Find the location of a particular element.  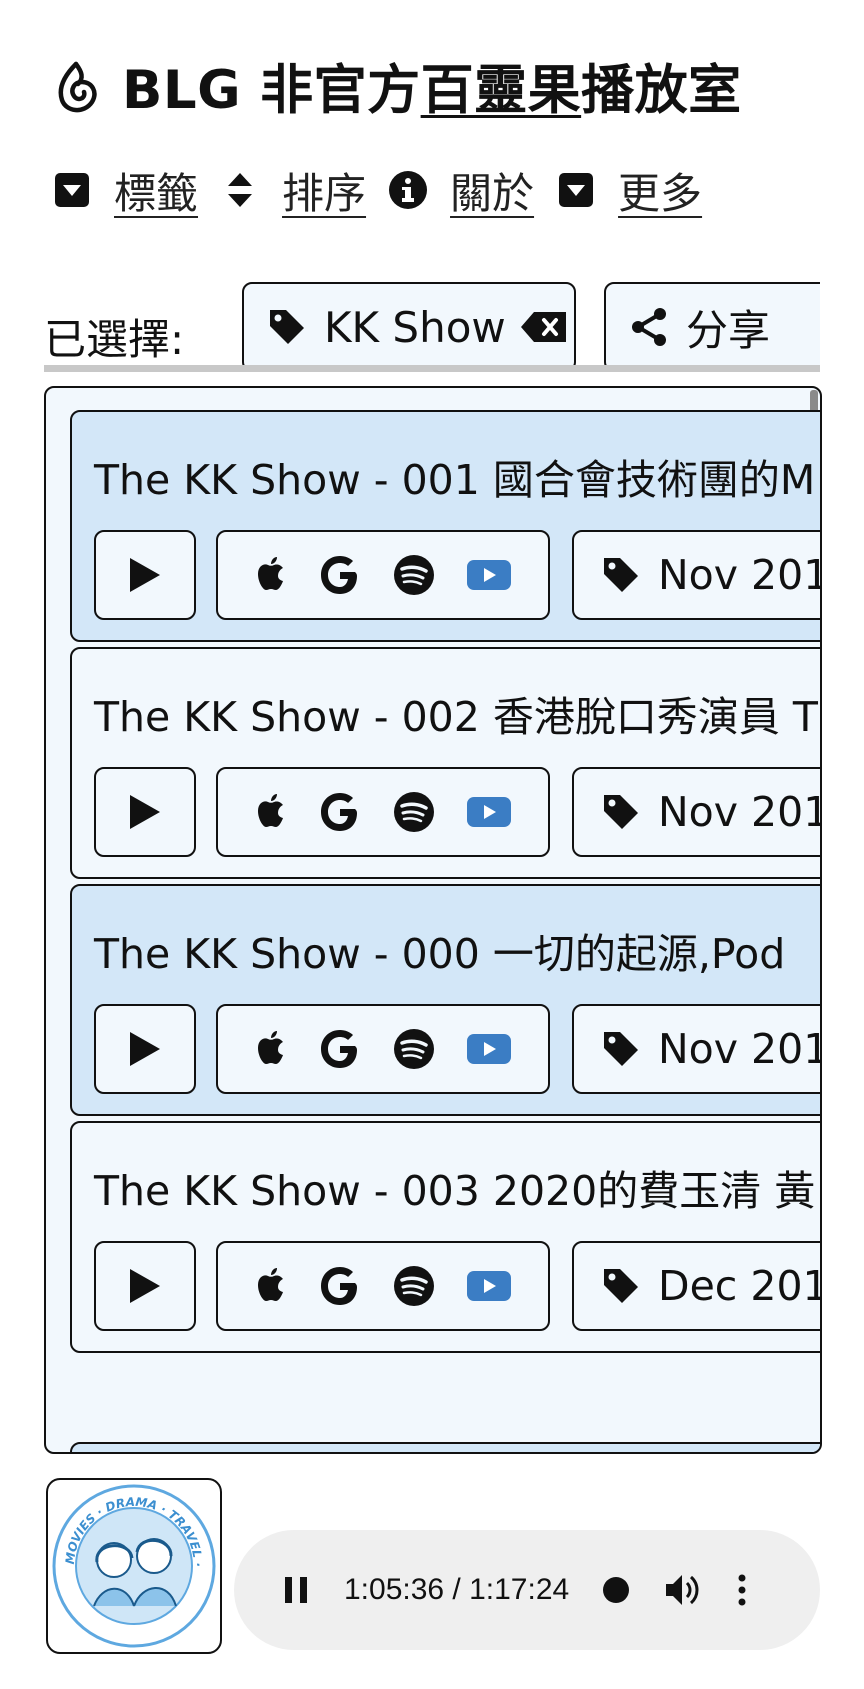

episode-card-partial is located at coordinates (445, 1447).